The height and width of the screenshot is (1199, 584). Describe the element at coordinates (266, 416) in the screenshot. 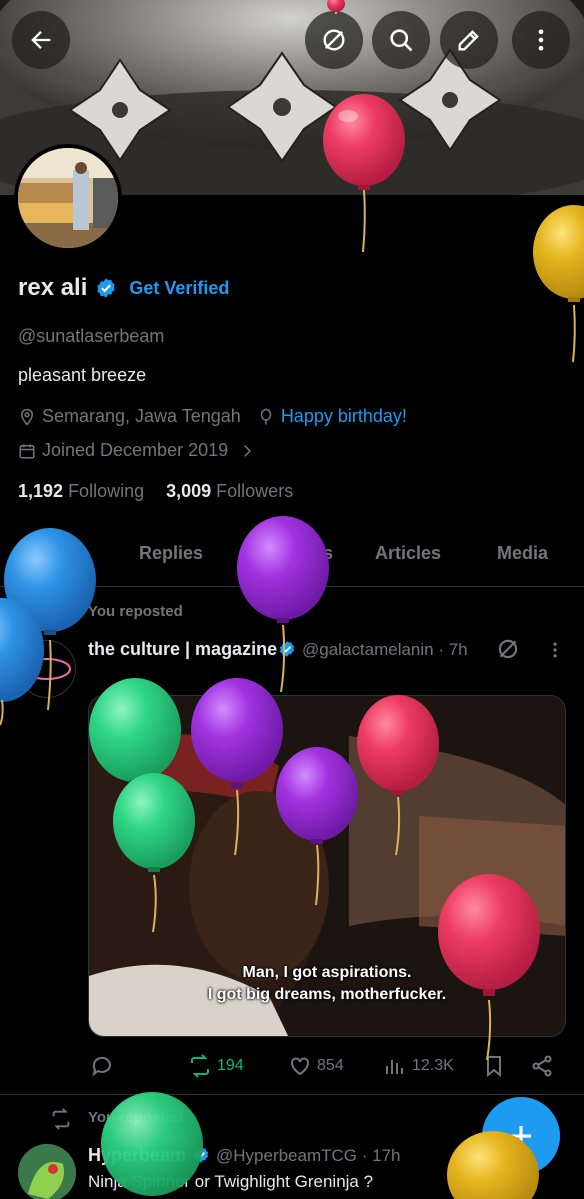

I see `balloon-icon` at that location.